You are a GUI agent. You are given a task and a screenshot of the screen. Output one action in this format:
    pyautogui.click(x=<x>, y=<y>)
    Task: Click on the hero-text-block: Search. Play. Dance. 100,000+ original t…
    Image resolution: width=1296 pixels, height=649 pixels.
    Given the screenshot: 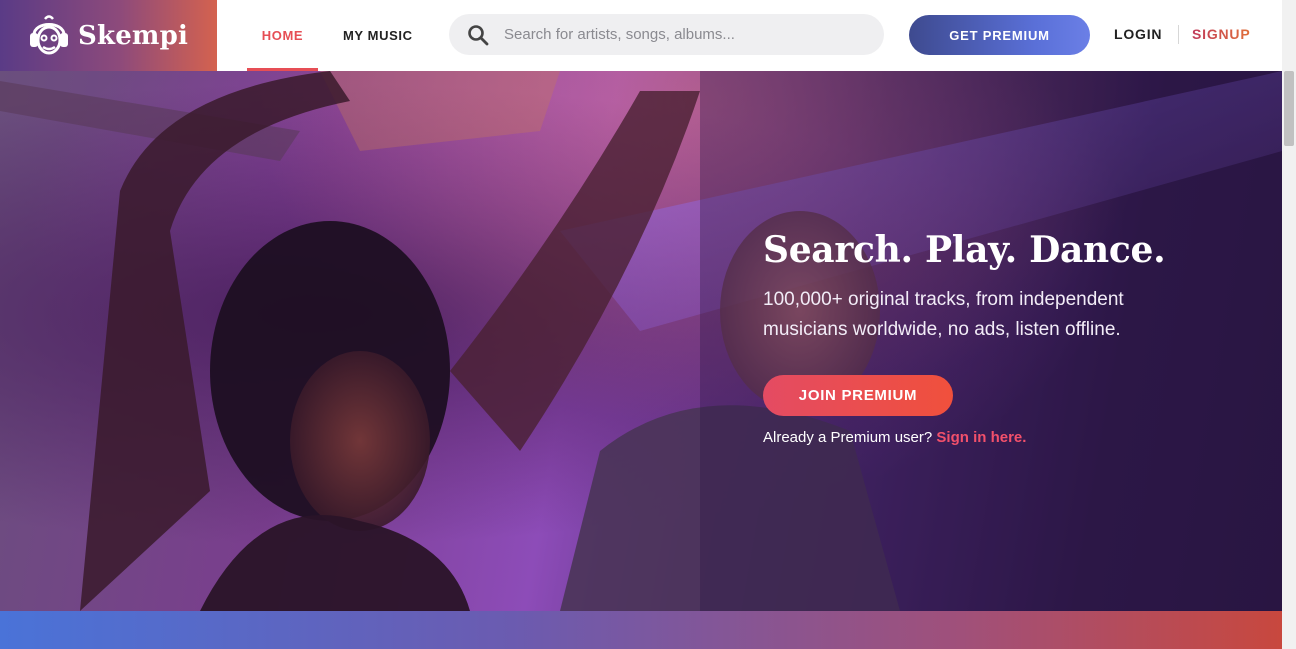 What is the action you would take?
    pyautogui.click(x=983, y=337)
    